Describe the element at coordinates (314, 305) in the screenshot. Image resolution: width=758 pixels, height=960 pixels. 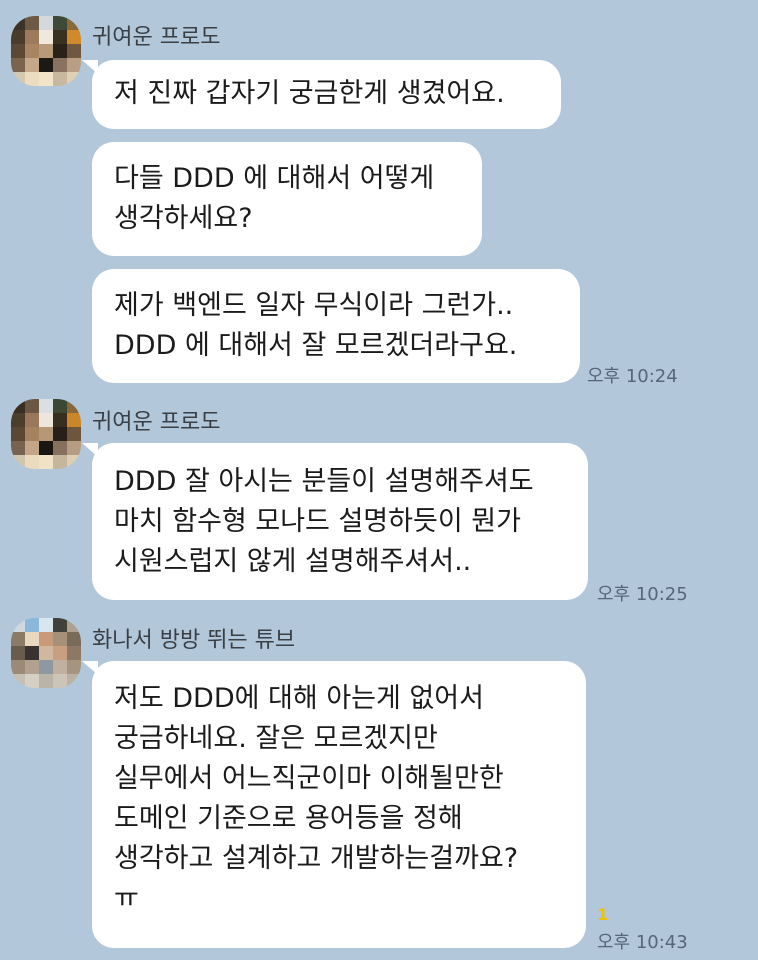
I see `message-text: 제가 백엔드 일자 무식이라 그런가..` at that location.